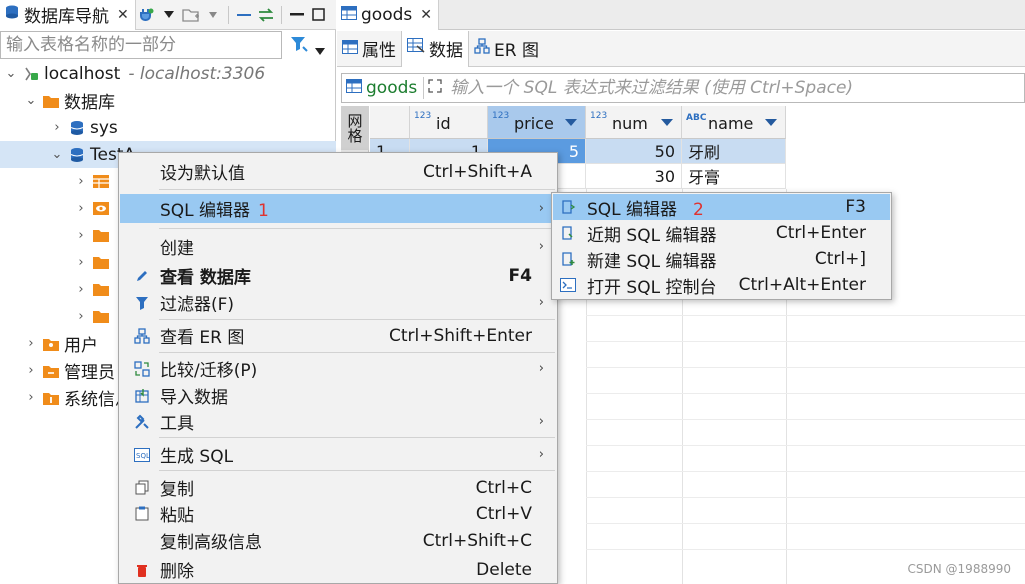 The height and width of the screenshot is (584, 1025). Describe the element at coordinates (168, 127) in the screenshot. I see `tree-node-sys: › sys` at that location.